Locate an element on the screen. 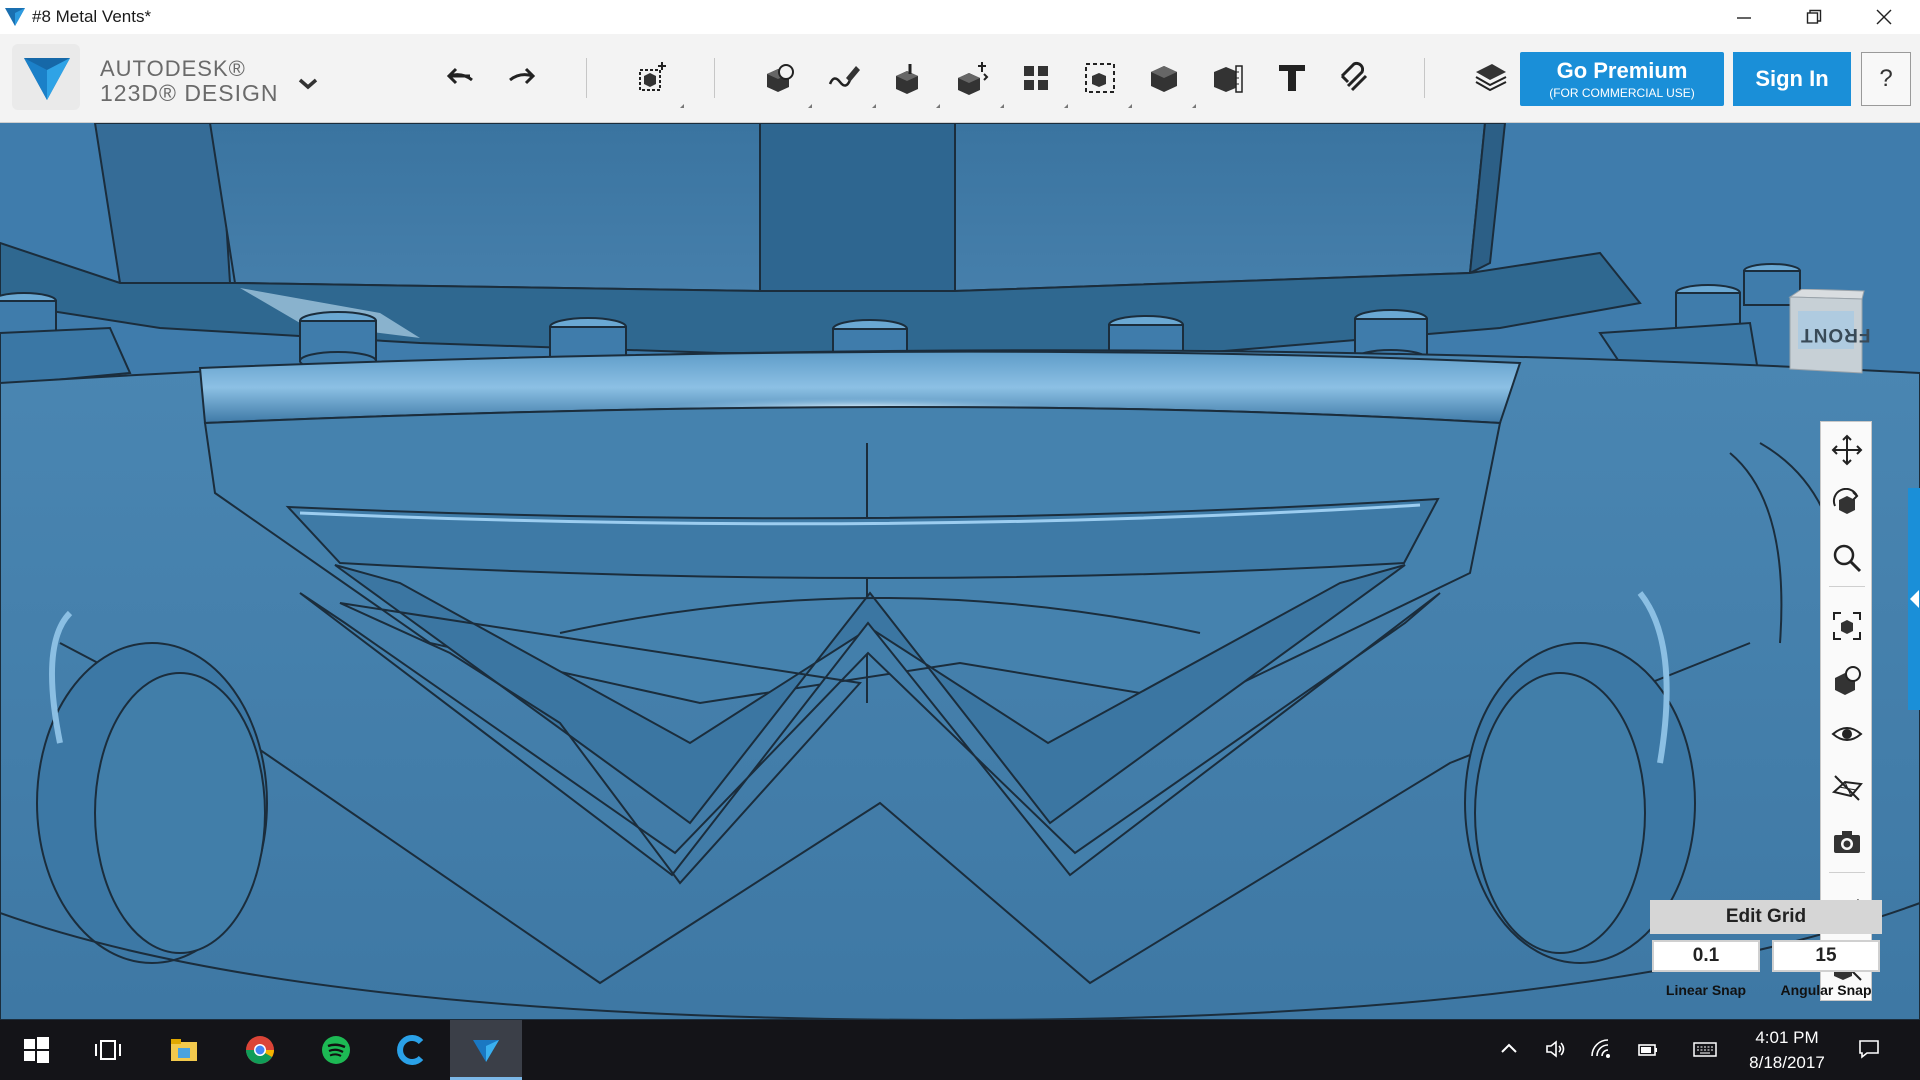 The image size is (1920, 1080). pattern-grid-icon is located at coordinates (1036, 78).